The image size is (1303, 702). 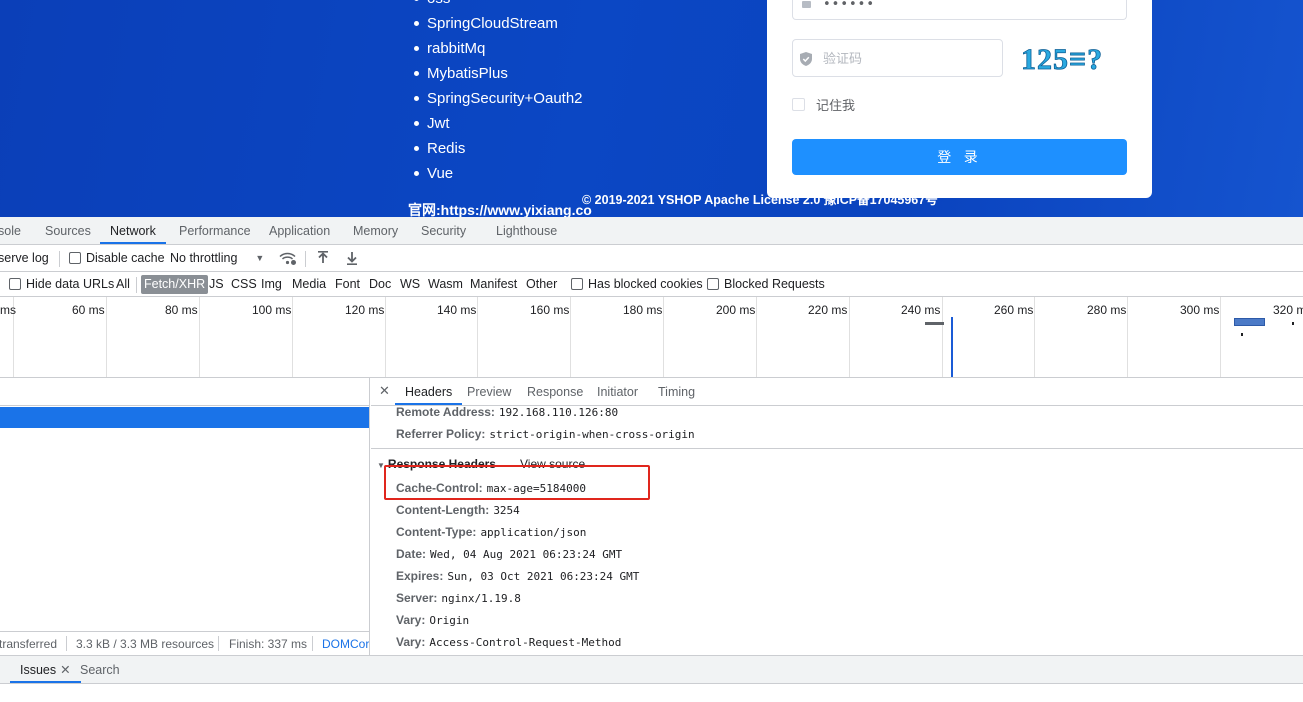 I want to click on drawer-tab-bar: Issues ✕ Search, so click(x=651, y=670).